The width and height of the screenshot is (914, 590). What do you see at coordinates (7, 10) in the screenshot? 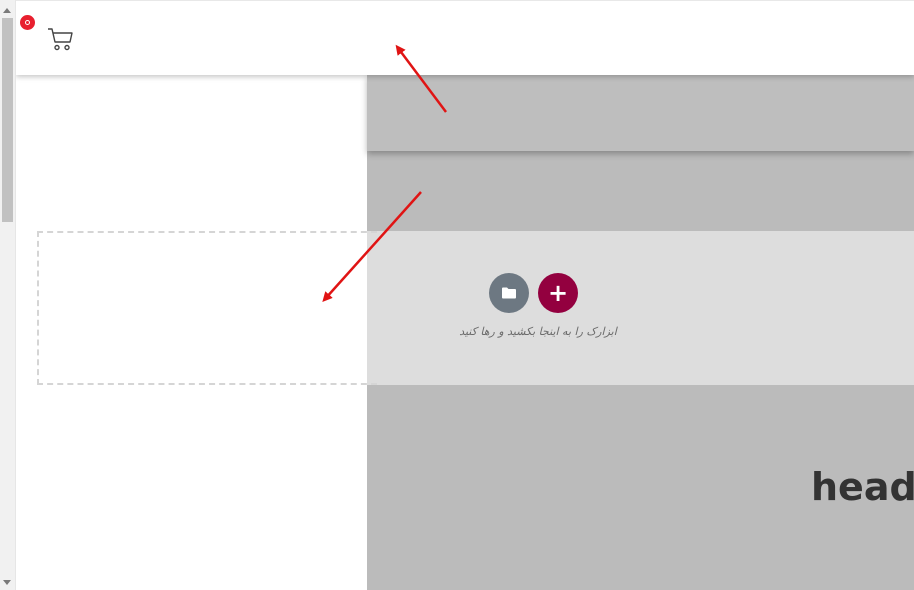
I see `scroll-up-icon` at bounding box center [7, 10].